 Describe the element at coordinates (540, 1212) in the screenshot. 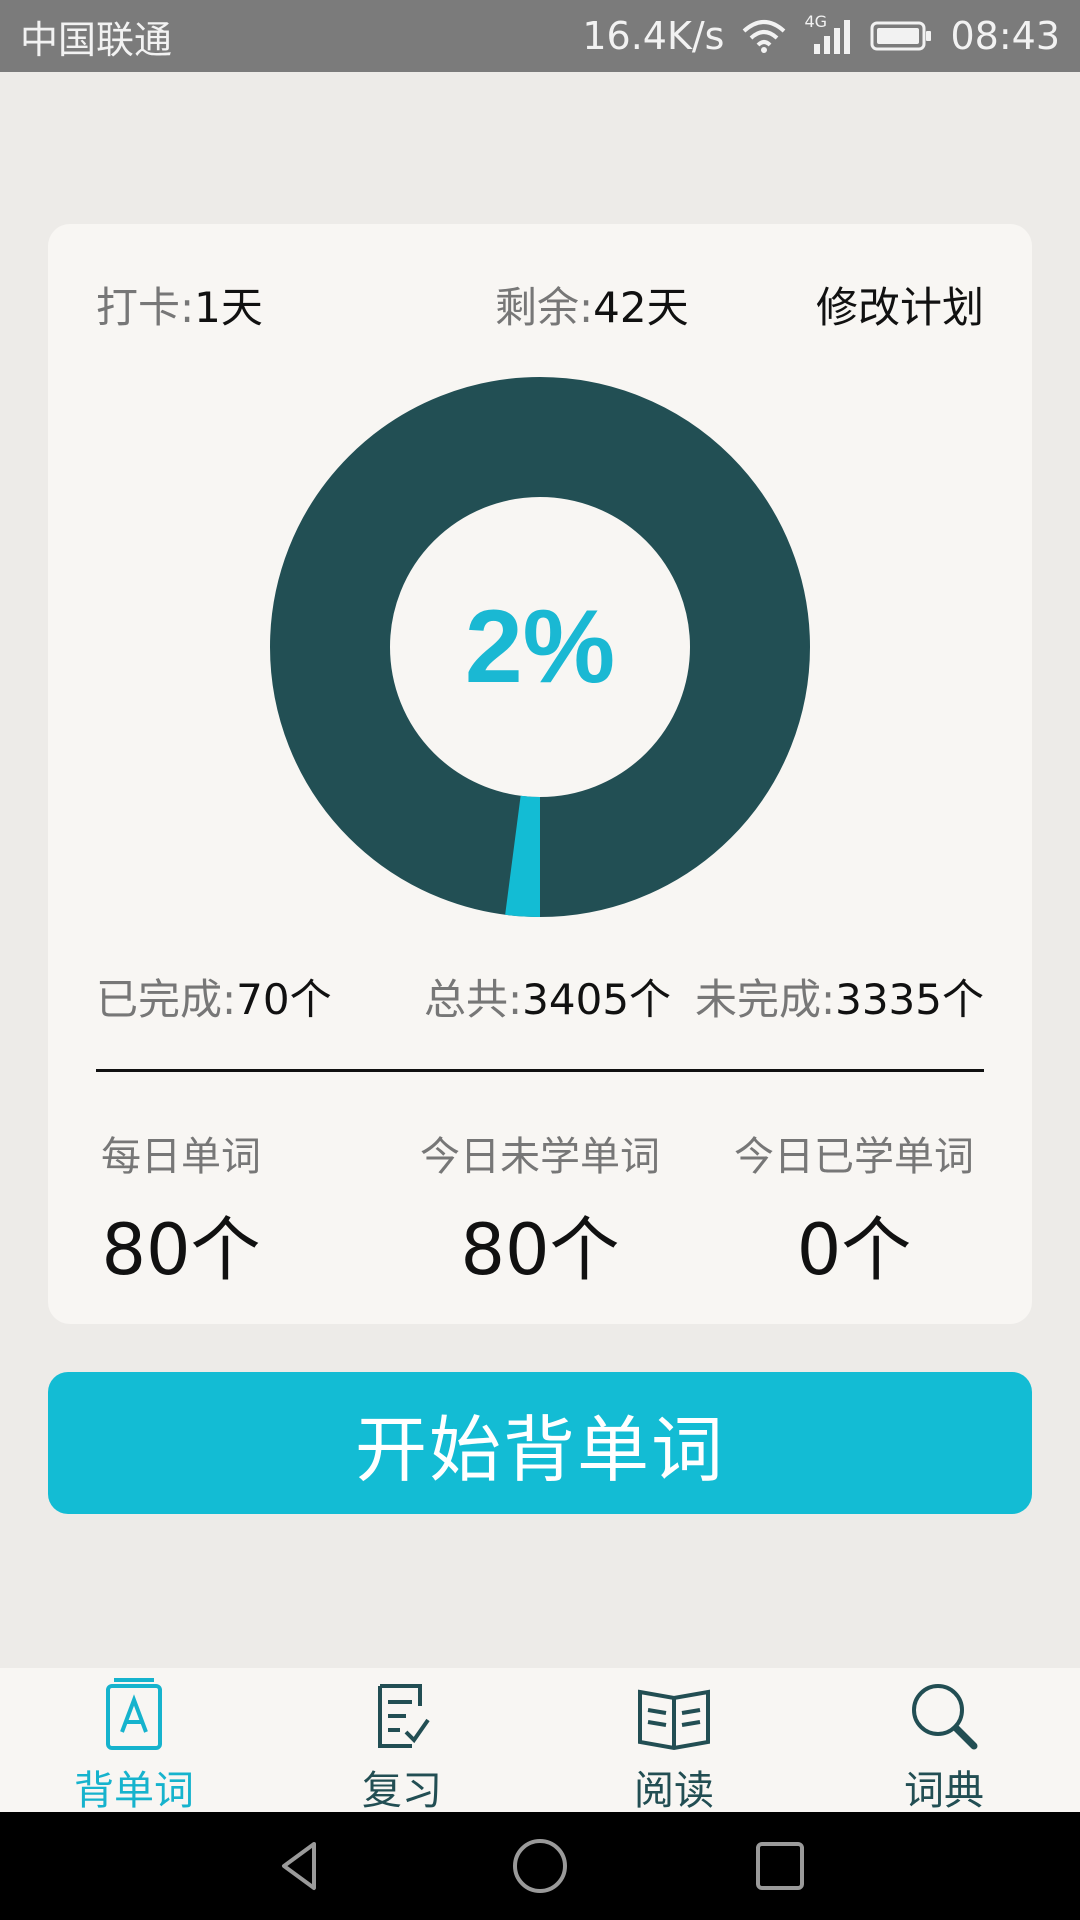

I see `today-unlearned-stat: 今日未学单词 80个` at that location.